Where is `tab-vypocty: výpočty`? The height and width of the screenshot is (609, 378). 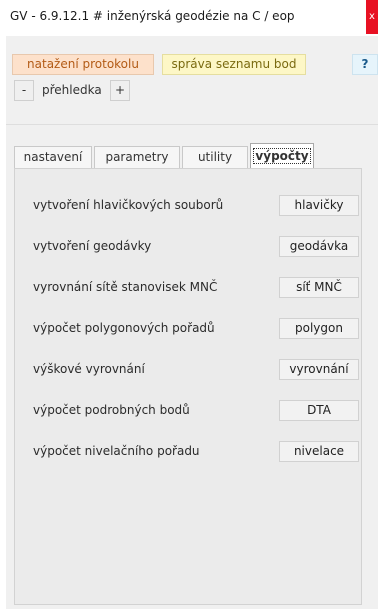 tab-vypocty: výpočty is located at coordinates (282, 156).